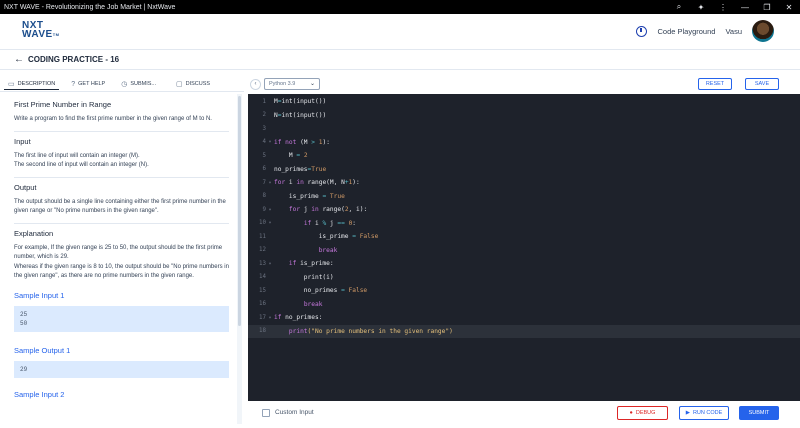 The width and height of the screenshot is (800, 428). What do you see at coordinates (762, 84) in the screenshot?
I see `save-button: SAVE` at bounding box center [762, 84].